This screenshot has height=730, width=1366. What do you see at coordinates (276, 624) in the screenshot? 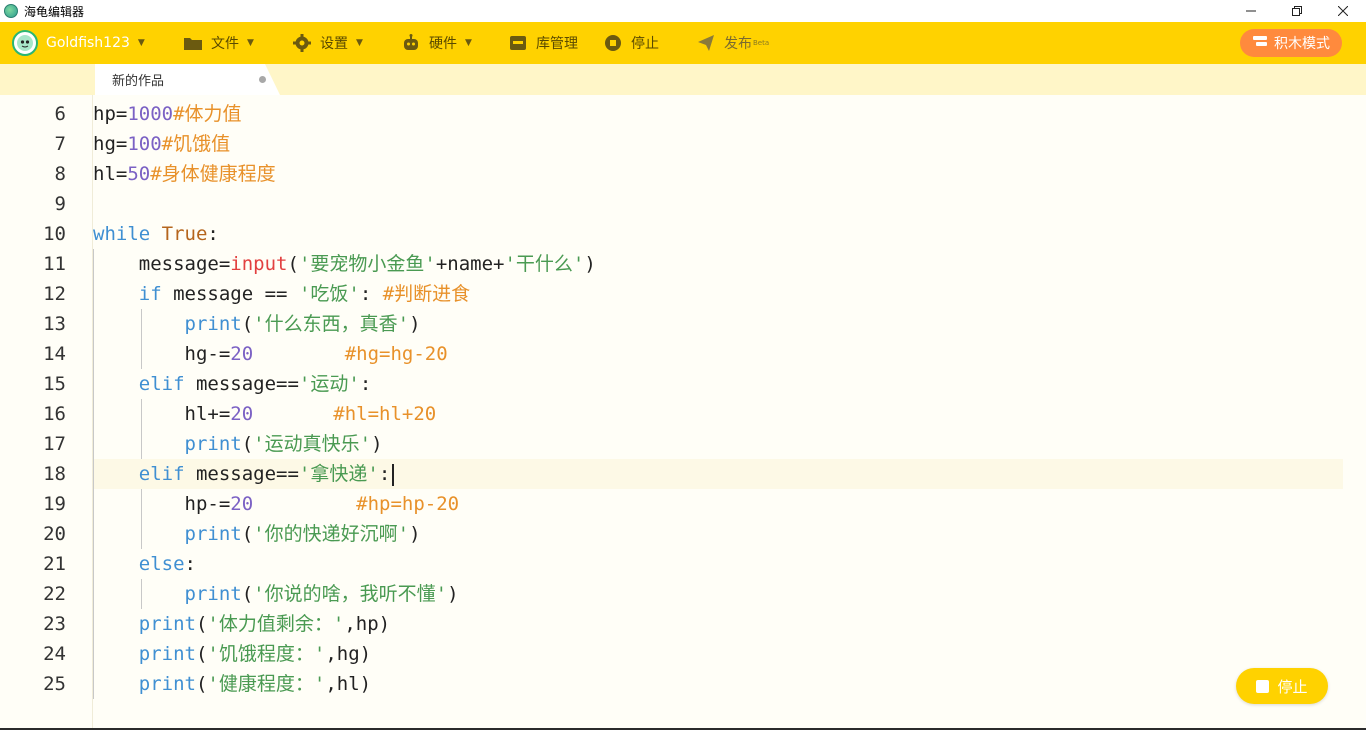
I see `code-token: '体力值剩余：'` at bounding box center [276, 624].